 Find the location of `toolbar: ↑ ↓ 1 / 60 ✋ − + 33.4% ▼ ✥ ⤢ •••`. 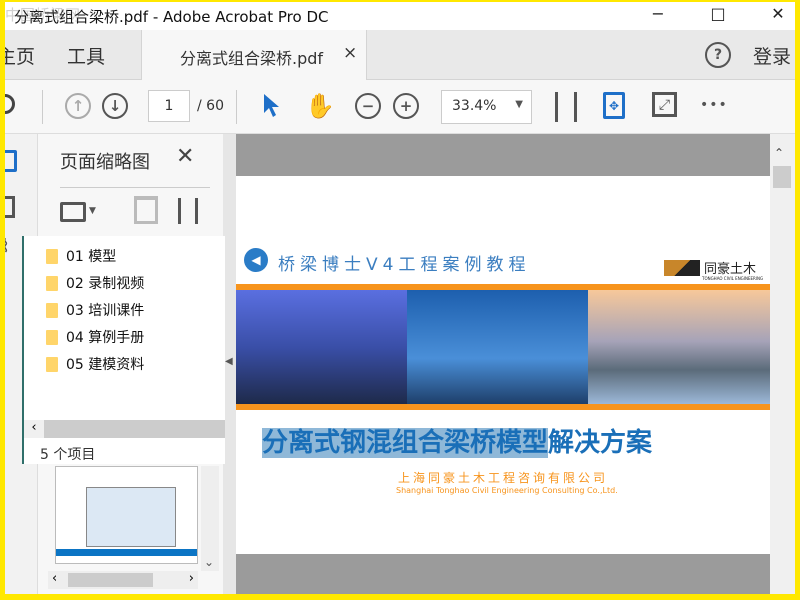

toolbar: ↑ ↓ 1 / 60 ✋ − + 33.4% ▼ ✥ ⤢ ••• is located at coordinates (400, 107).